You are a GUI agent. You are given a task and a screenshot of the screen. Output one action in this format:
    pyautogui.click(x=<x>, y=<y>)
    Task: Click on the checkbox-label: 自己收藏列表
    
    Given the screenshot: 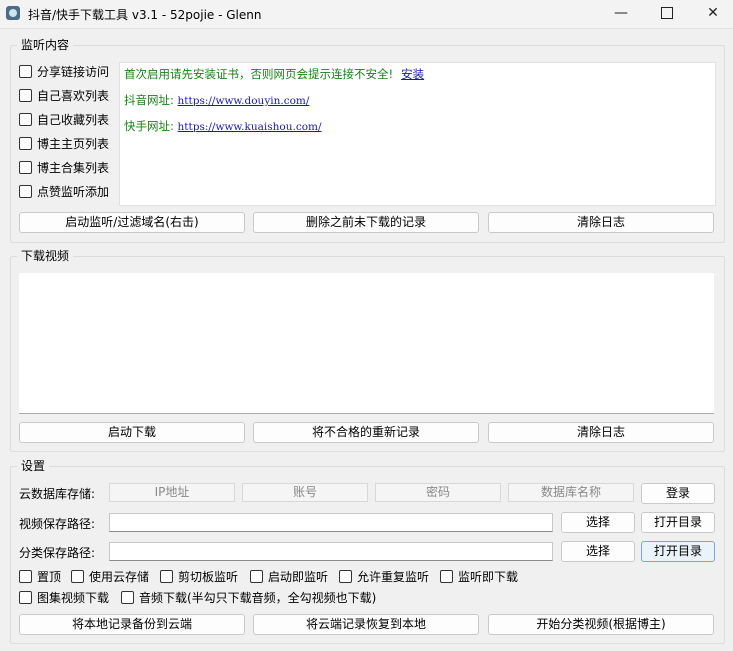 What is the action you would take?
    pyautogui.click(x=73, y=120)
    